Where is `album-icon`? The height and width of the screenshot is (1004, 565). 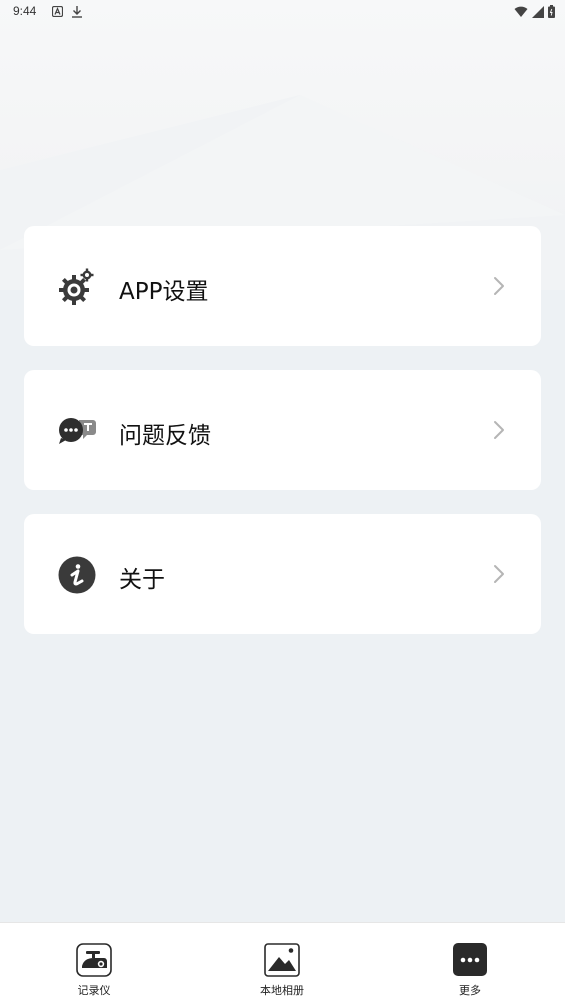
album-icon is located at coordinates (282, 960).